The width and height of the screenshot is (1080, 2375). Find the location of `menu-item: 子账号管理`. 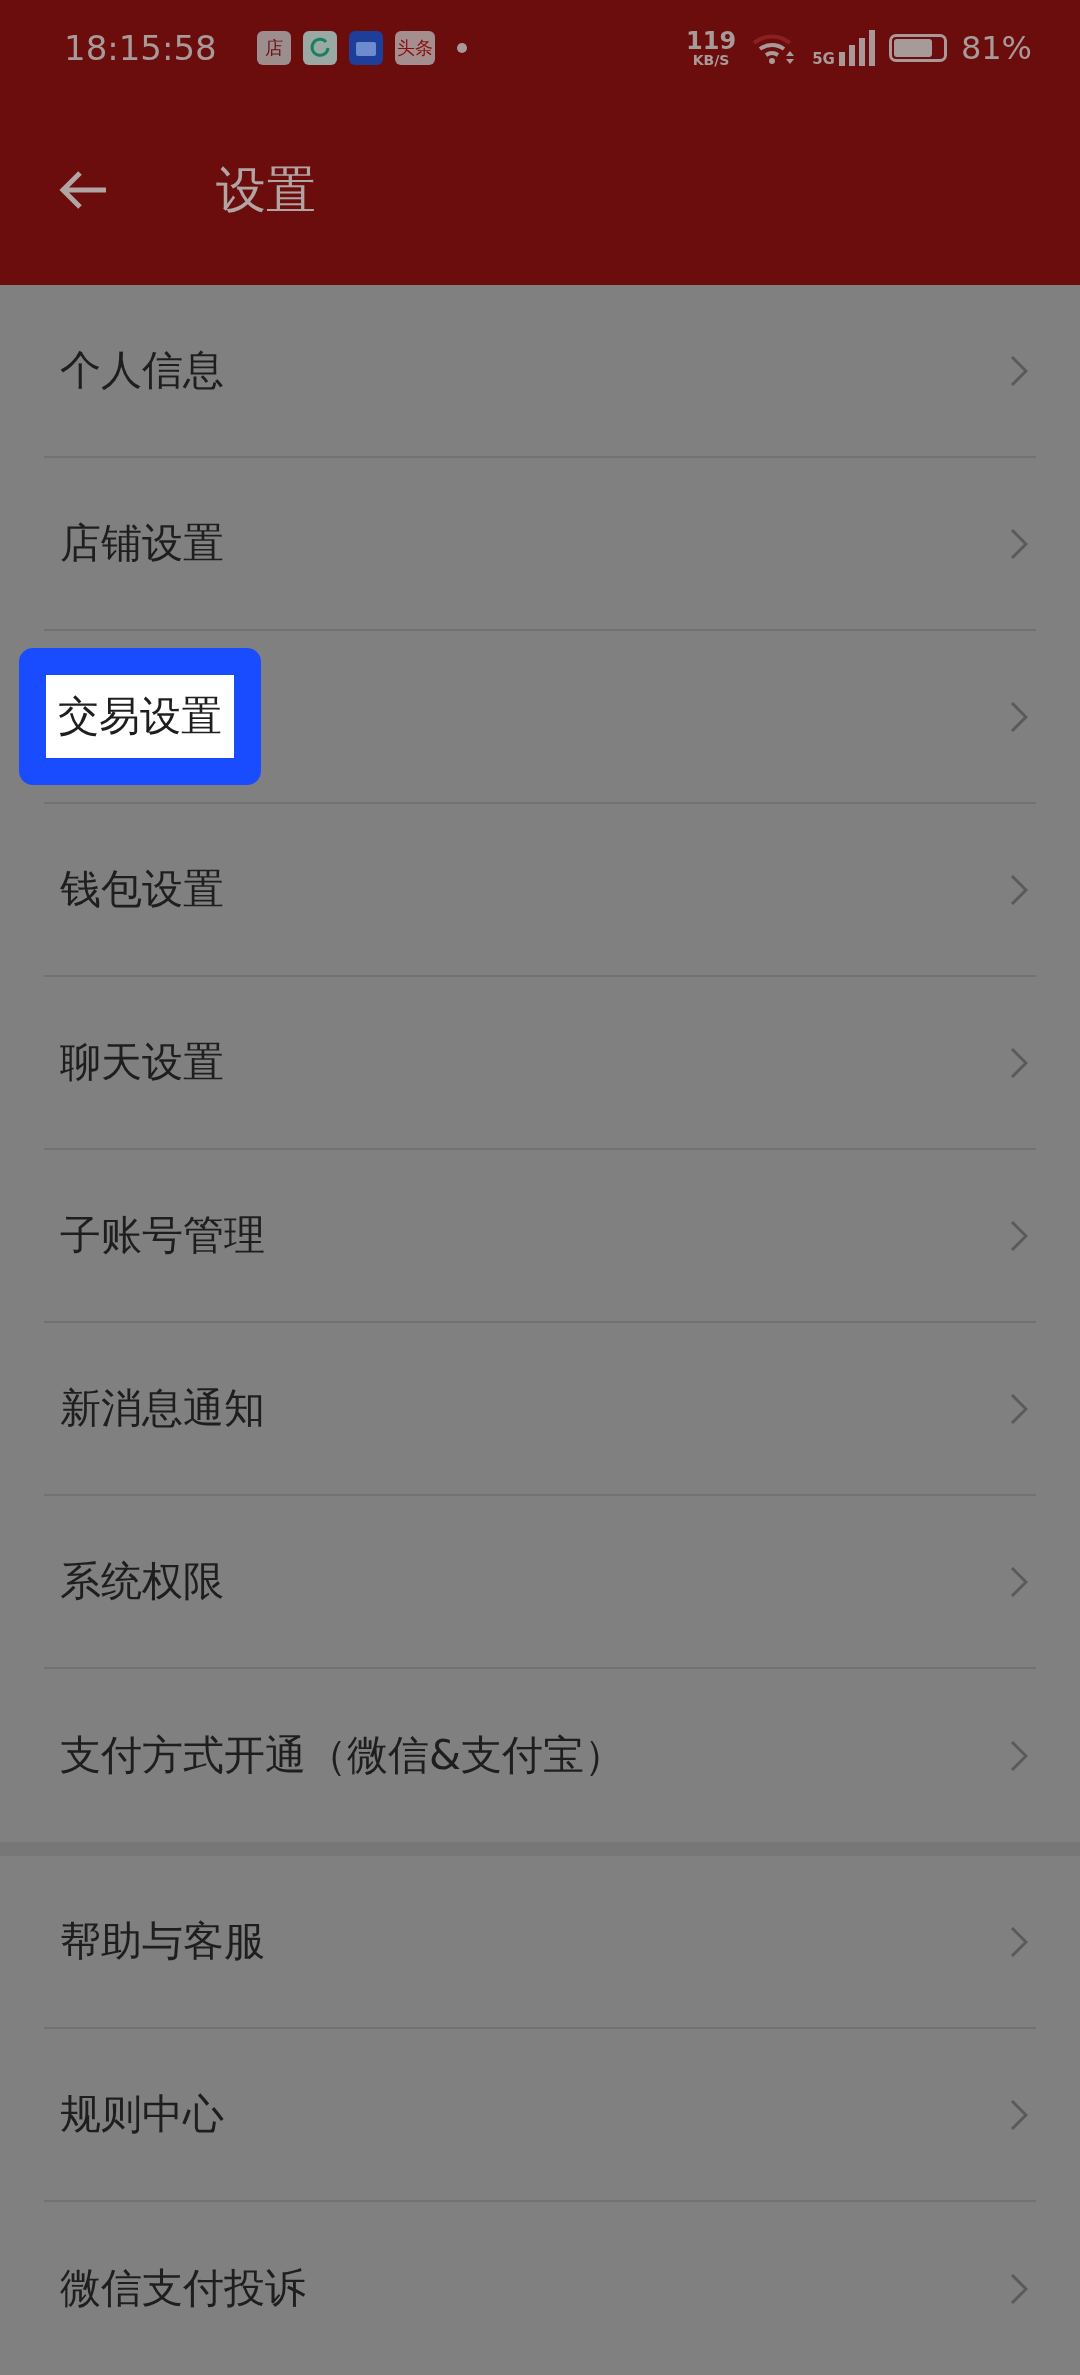

menu-item: 子账号管理 is located at coordinates (162, 1235).